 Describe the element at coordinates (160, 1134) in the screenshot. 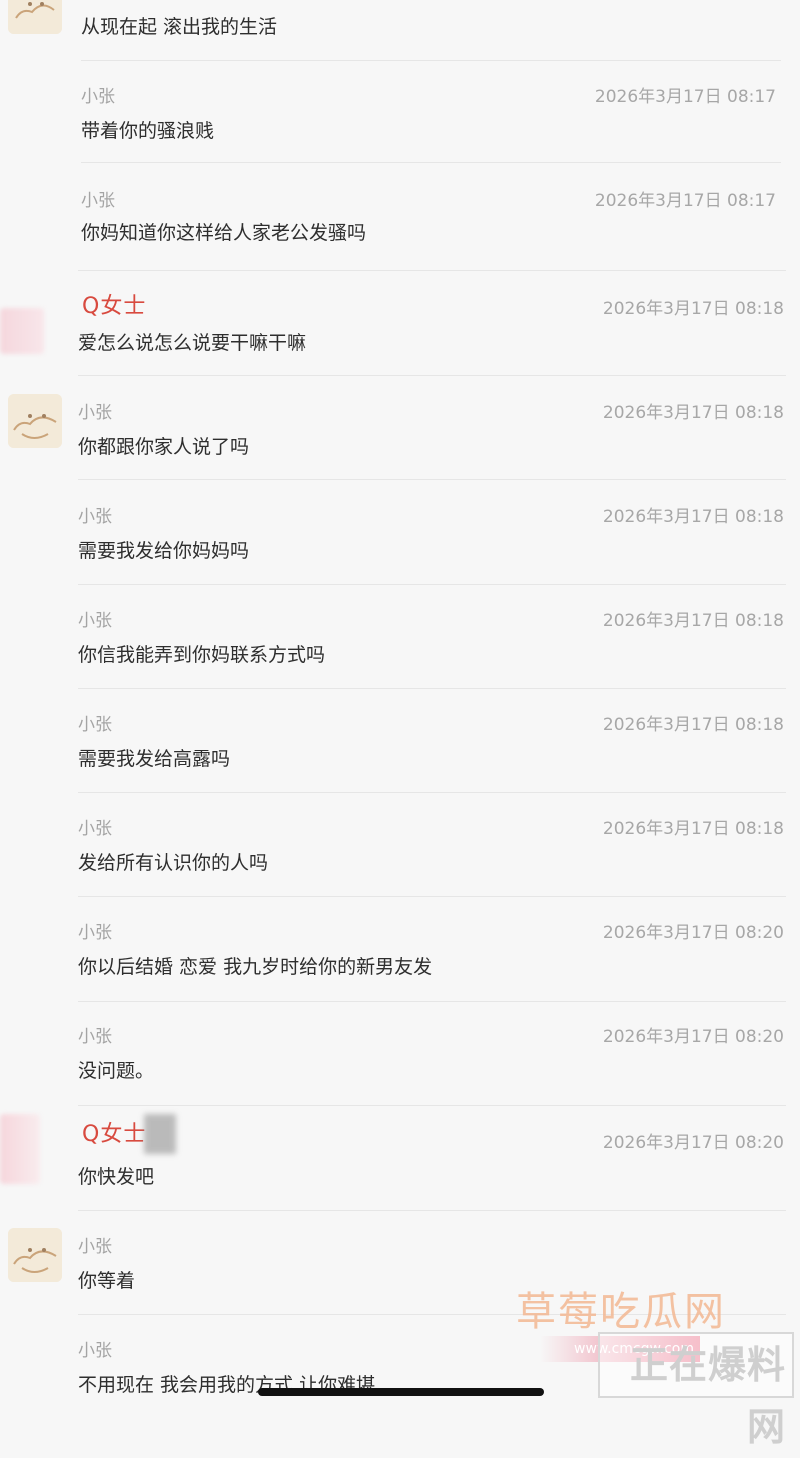

I see `blur-mask` at that location.